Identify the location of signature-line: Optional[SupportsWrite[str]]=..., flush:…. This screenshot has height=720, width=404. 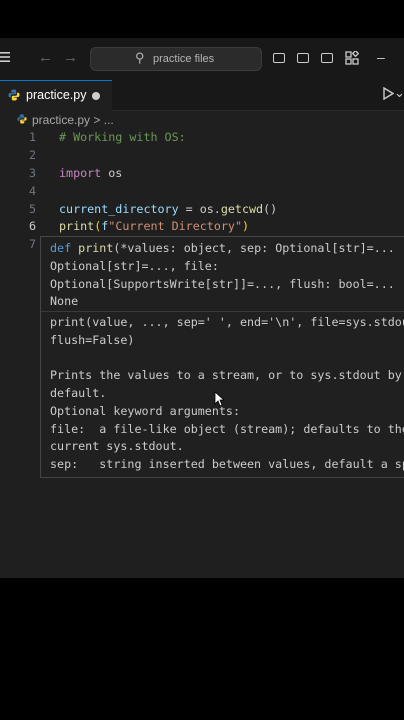
(222, 284).